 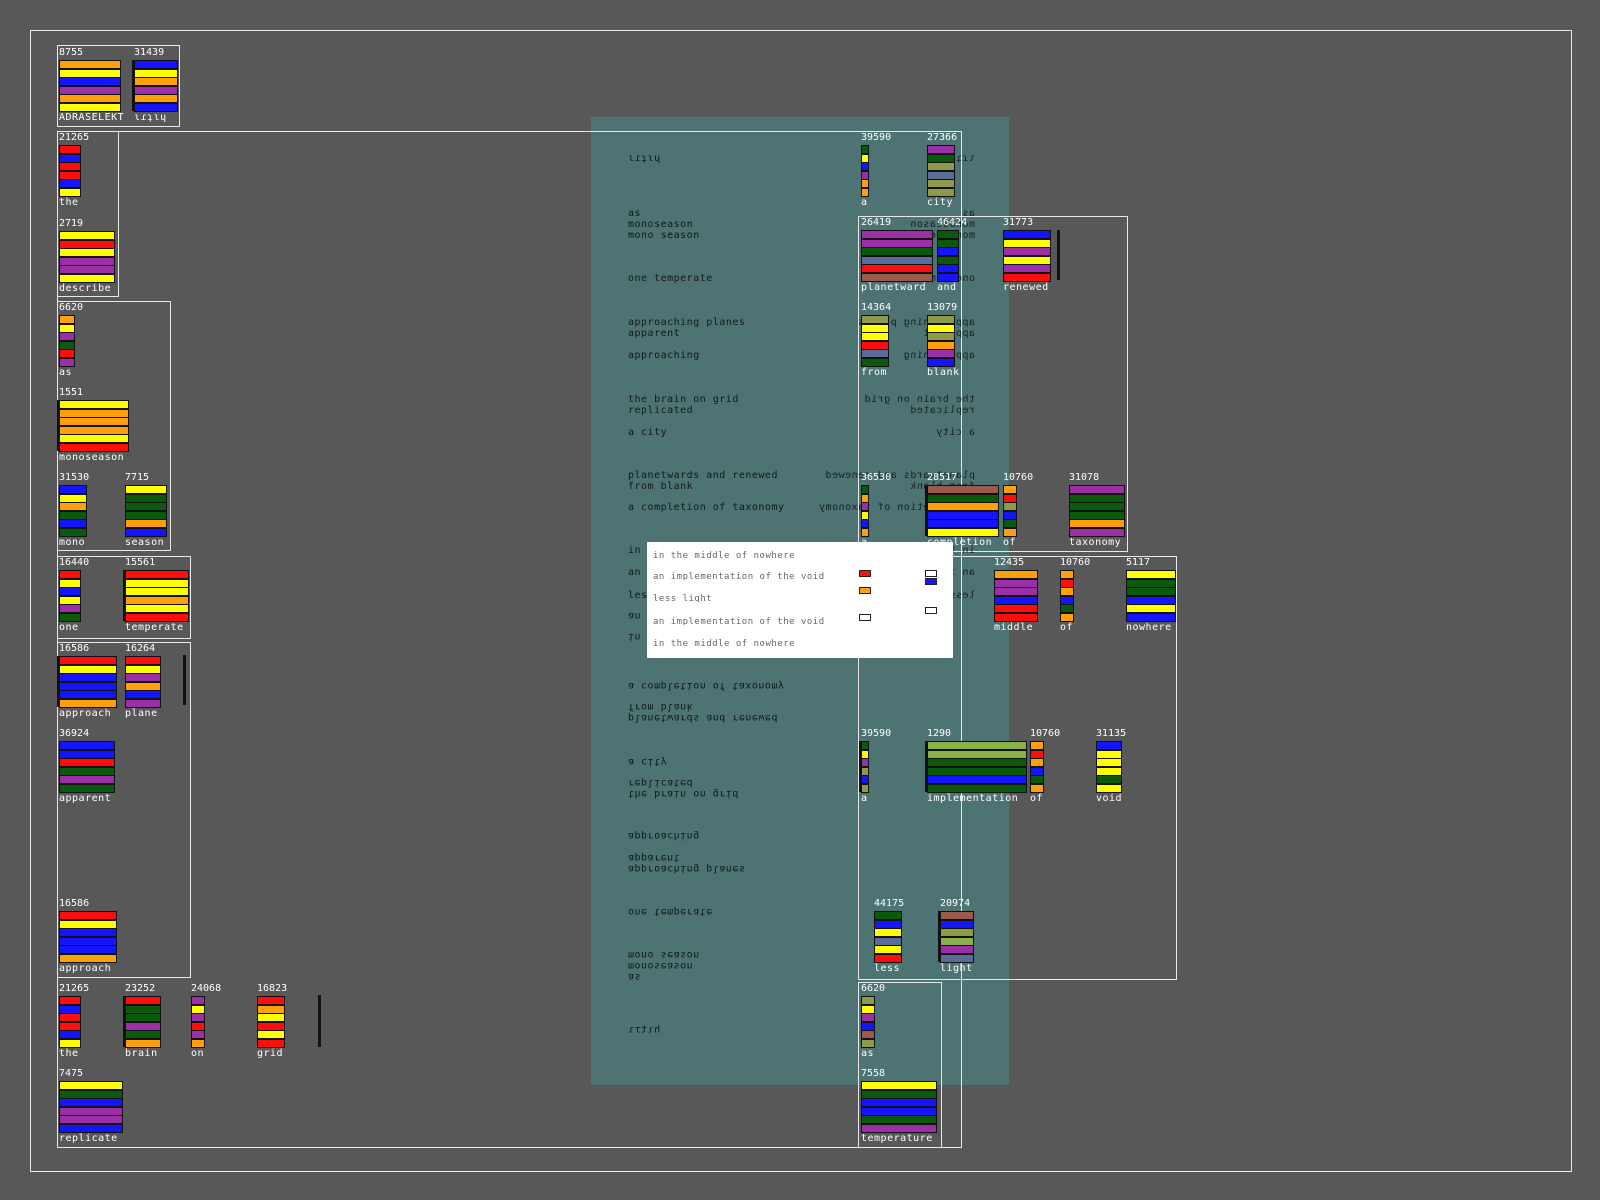 I want to click on group-label: completion, so click(x=960, y=542).